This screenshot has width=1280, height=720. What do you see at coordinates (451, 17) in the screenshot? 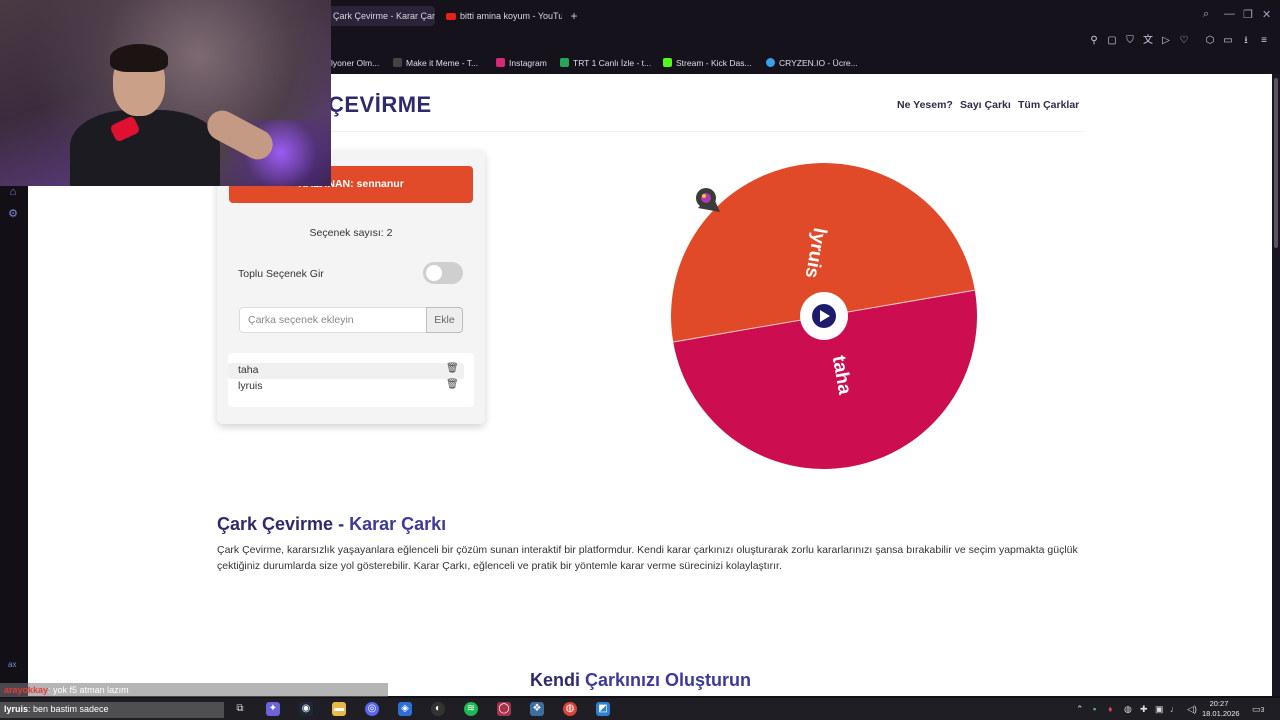
I see `youtube-icon` at bounding box center [451, 17].